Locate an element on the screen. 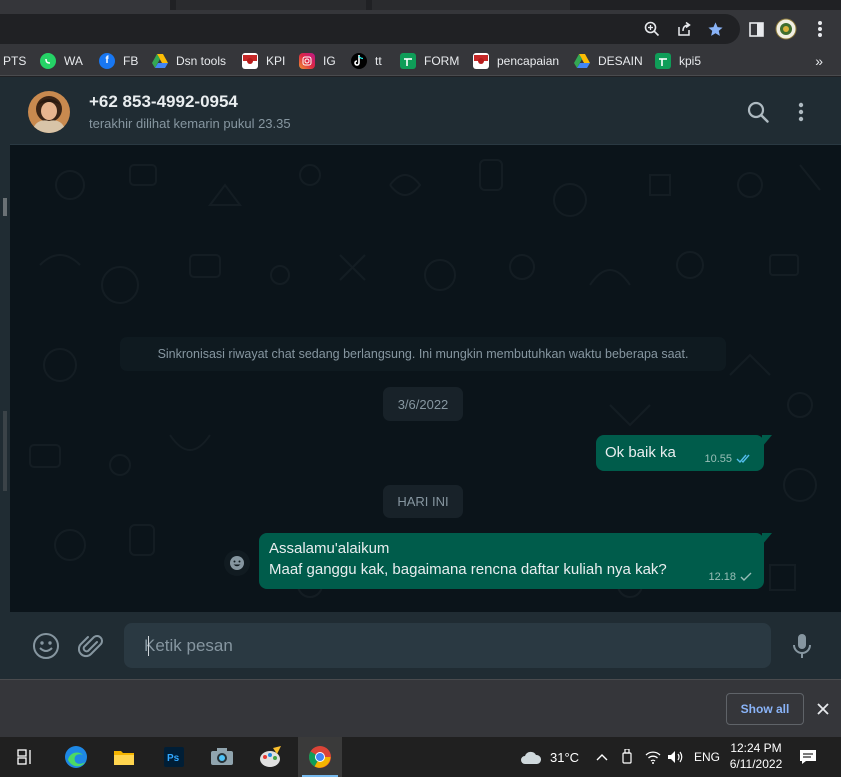 The height and width of the screenshot is (777, 841). bookmark-label: DESAIN is located at coordinates (620, 60).